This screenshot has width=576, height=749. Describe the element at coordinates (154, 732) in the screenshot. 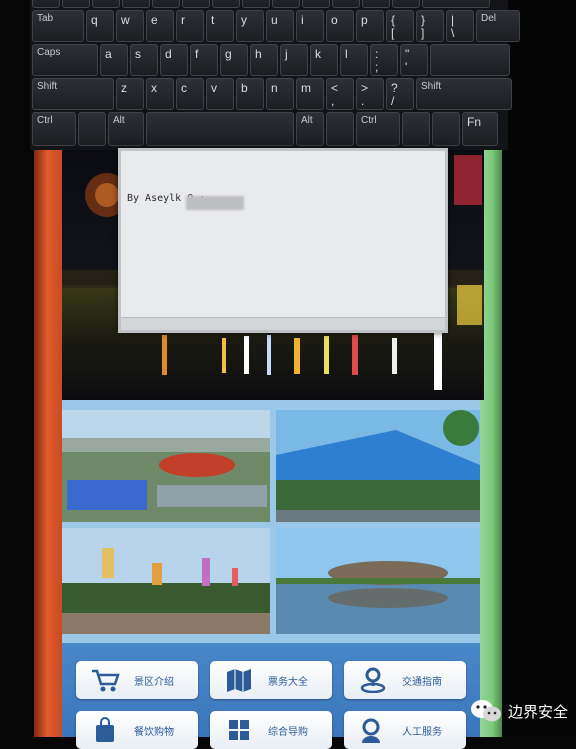

I see `dining-shopping-label: 餐饮购物` at that location.